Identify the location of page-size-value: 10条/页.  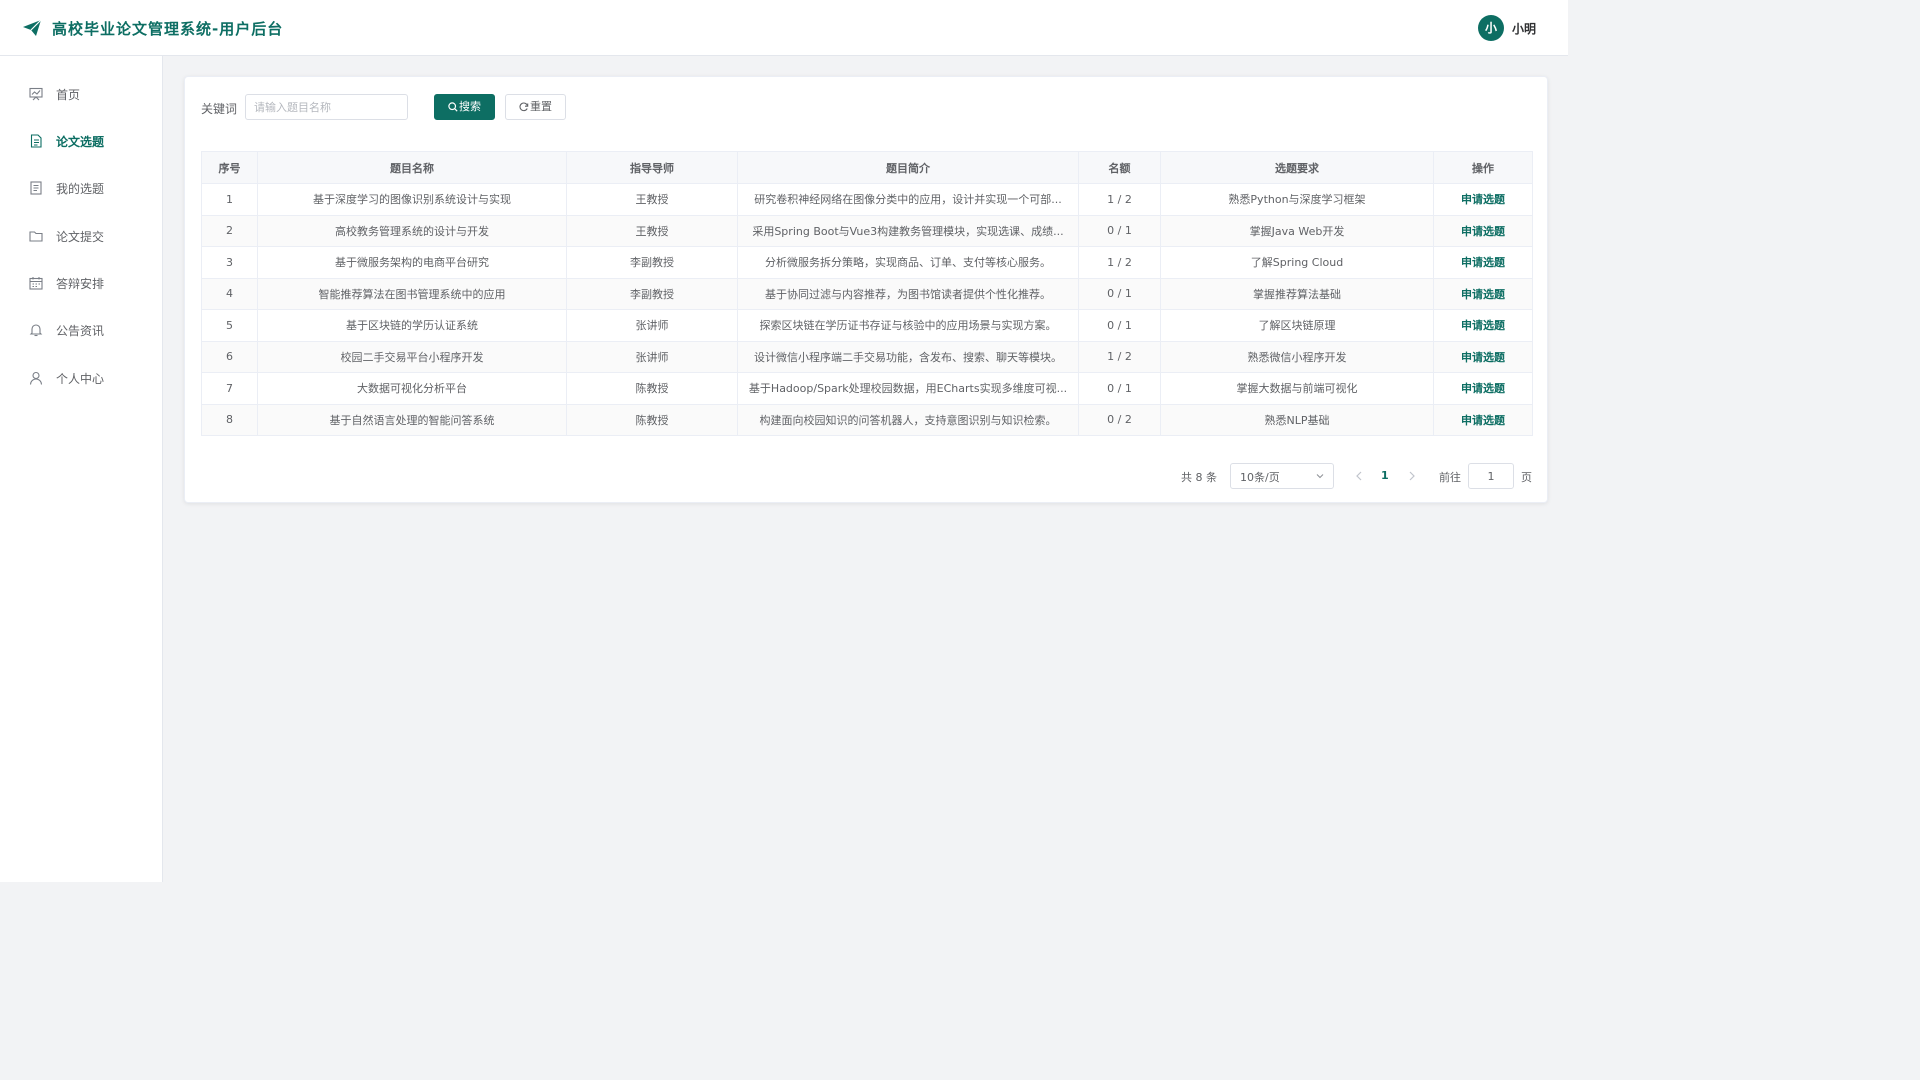
(1260, 477).